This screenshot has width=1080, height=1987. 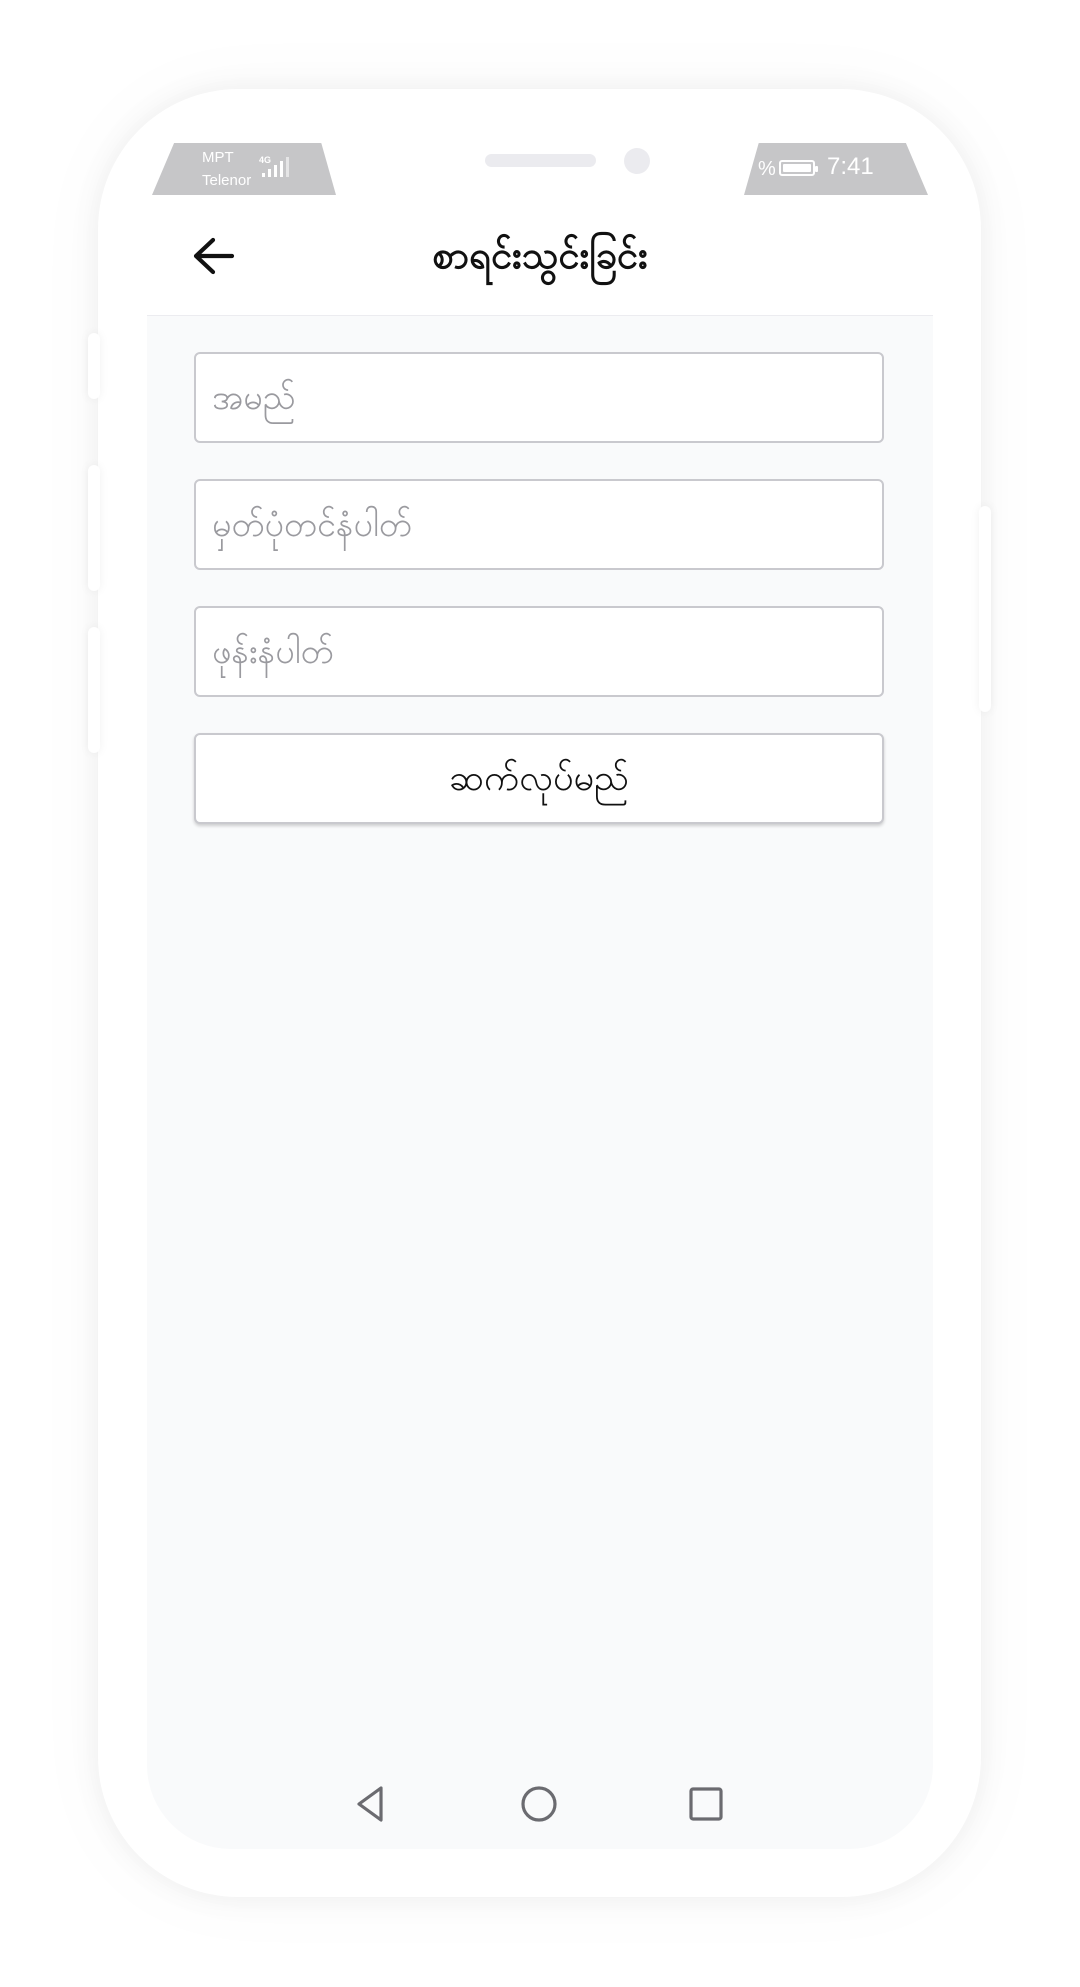 I want to click on carrier-label-secondary: Telenor, so click(x=227, y=180).